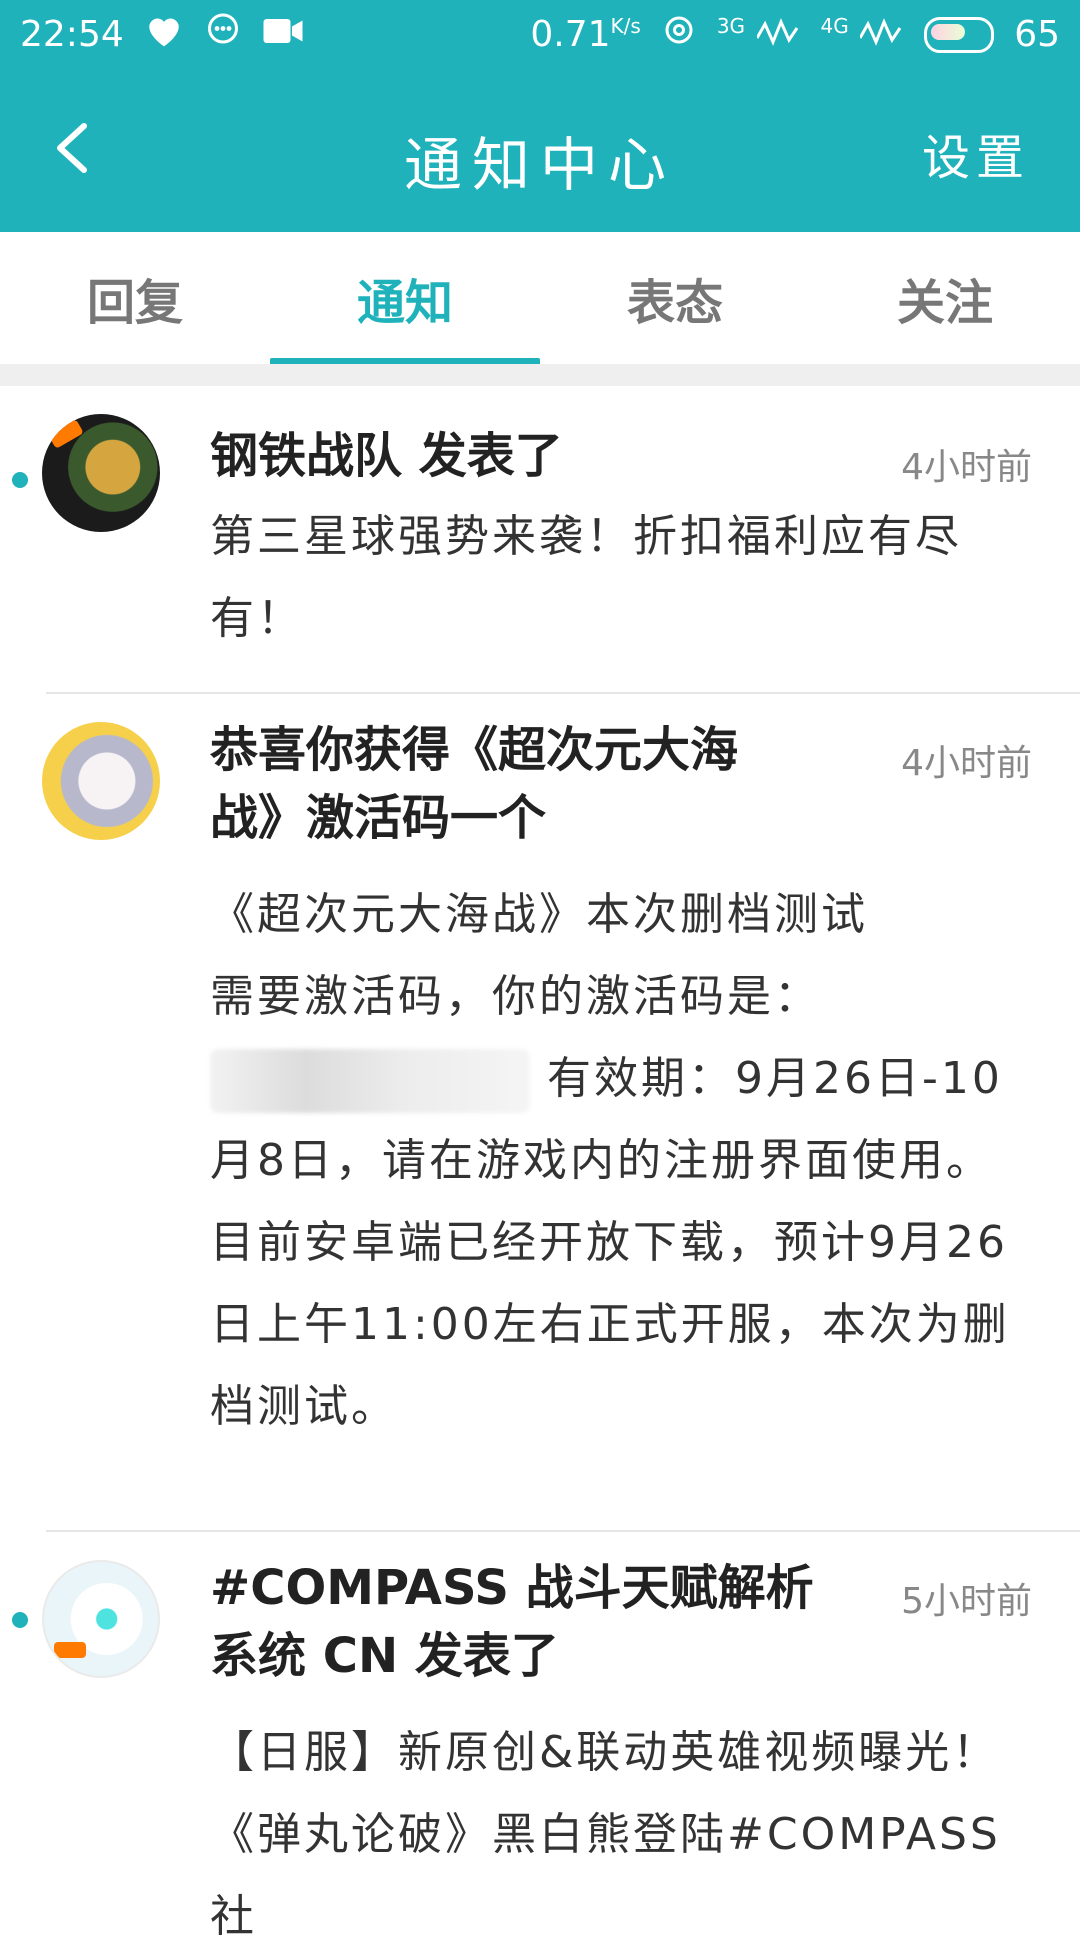 This screenshot has width=1080, height=1958. Describe the element at coordinates (625, 1120) in the screenshot. I see `body-line: 有效期：9月26日-10月8日，请在游戏内的注册界面使用。` at that location.